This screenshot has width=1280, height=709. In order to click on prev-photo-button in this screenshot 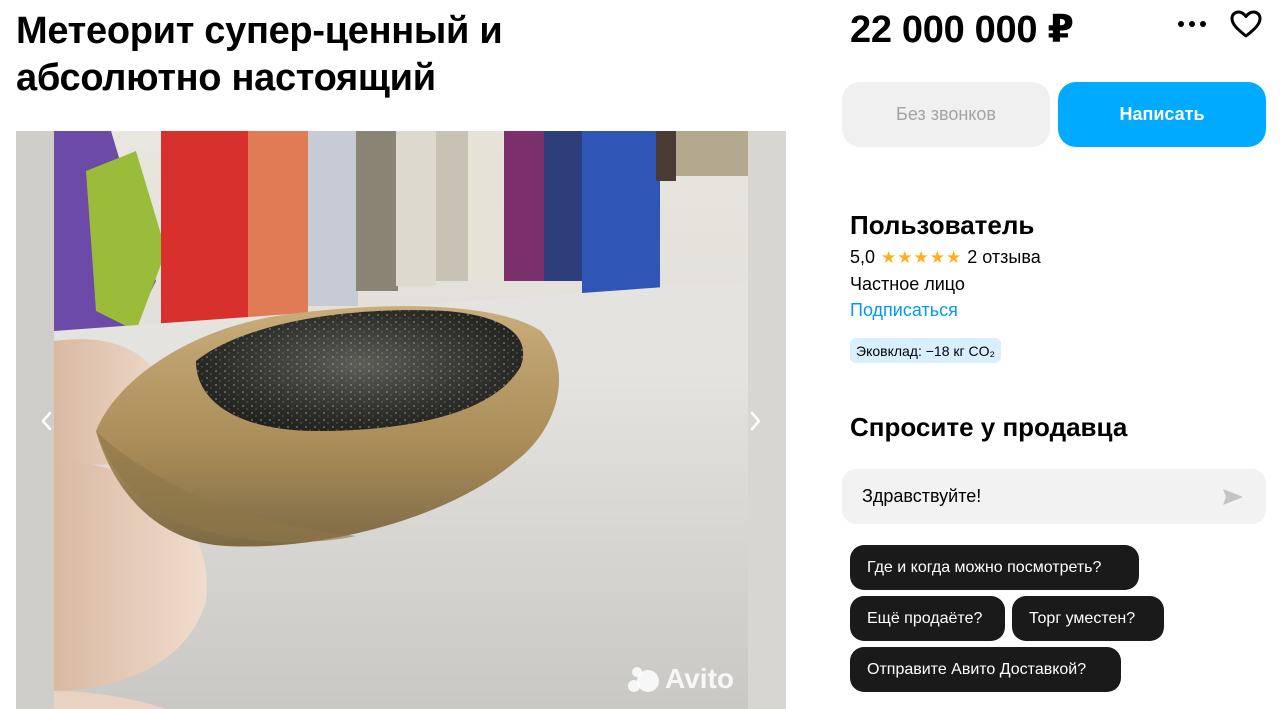, I will do `click(46, 421)`.